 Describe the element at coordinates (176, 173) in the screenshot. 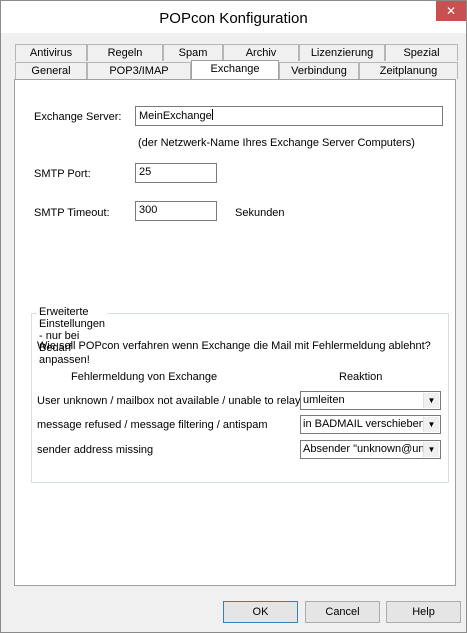

I see `smtp-port-input: 25` at that location.